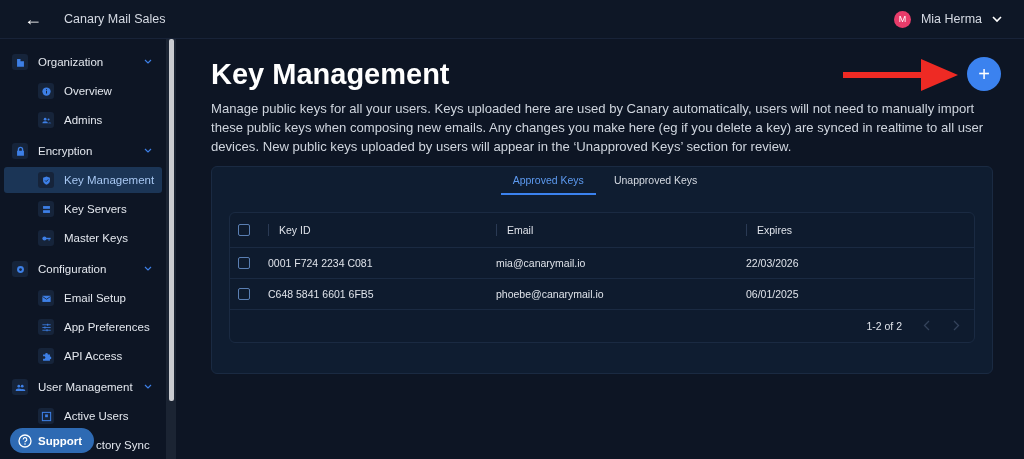 Image resolution: width=1024 pixels, height=459 pixels. What do you see at coordinates (83, 91) in the screenshot?
I see `sidebar-item: Overview` at bounding box center [83, 91].